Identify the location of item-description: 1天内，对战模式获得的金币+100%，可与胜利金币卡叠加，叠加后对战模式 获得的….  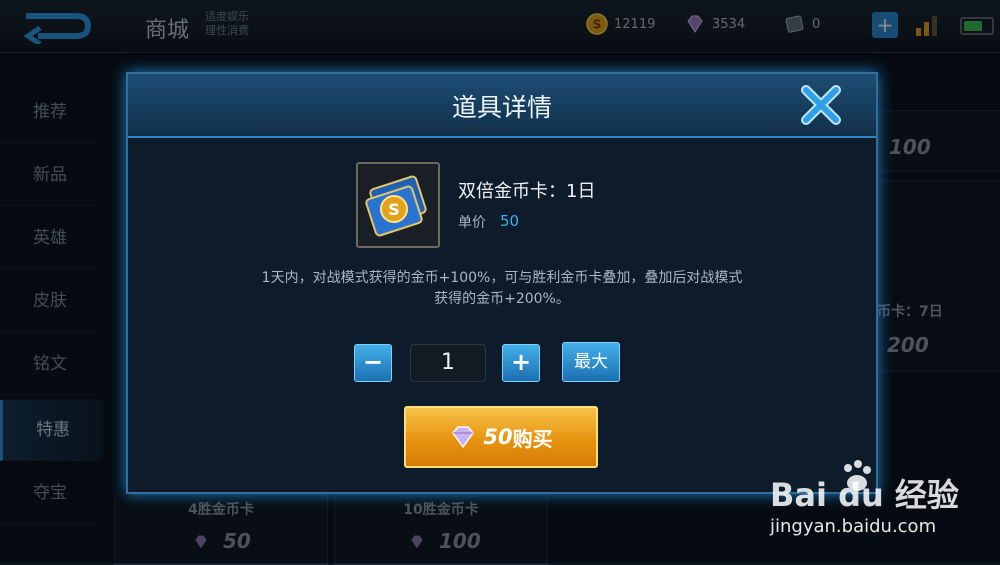
(502, 289).